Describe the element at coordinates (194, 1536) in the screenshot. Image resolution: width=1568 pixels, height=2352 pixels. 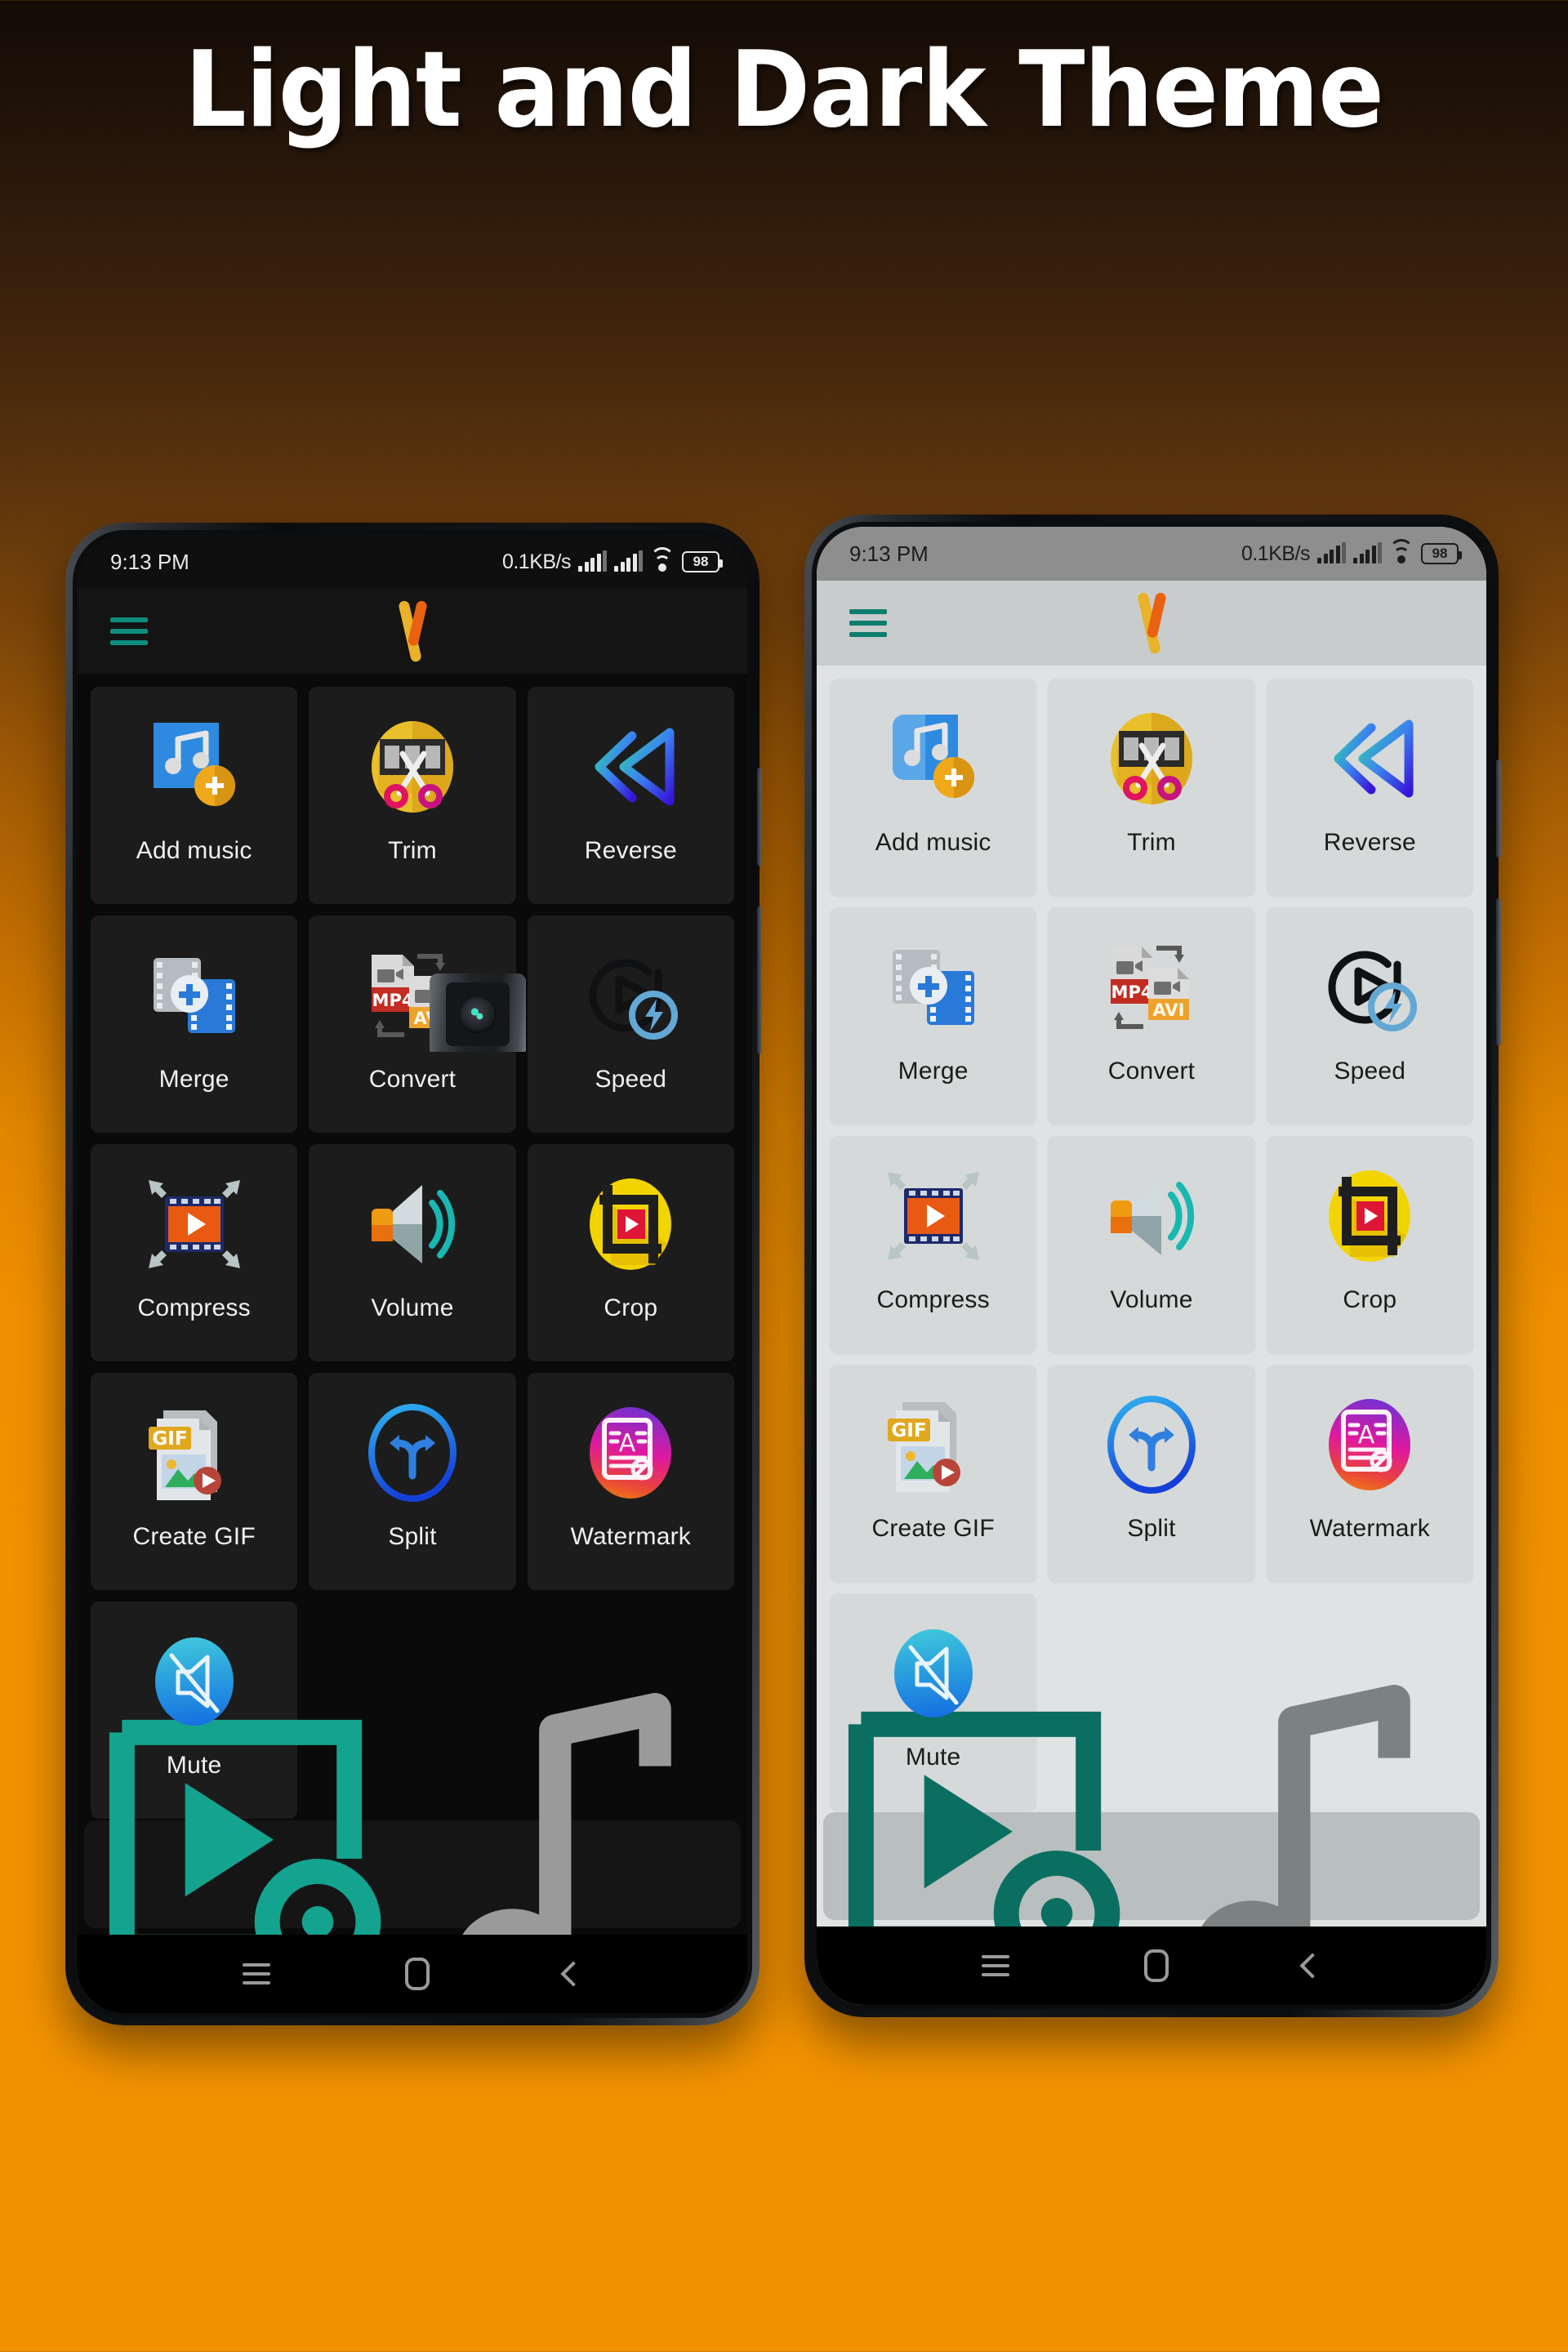
I see `tile-label: Create GIF` at that location.